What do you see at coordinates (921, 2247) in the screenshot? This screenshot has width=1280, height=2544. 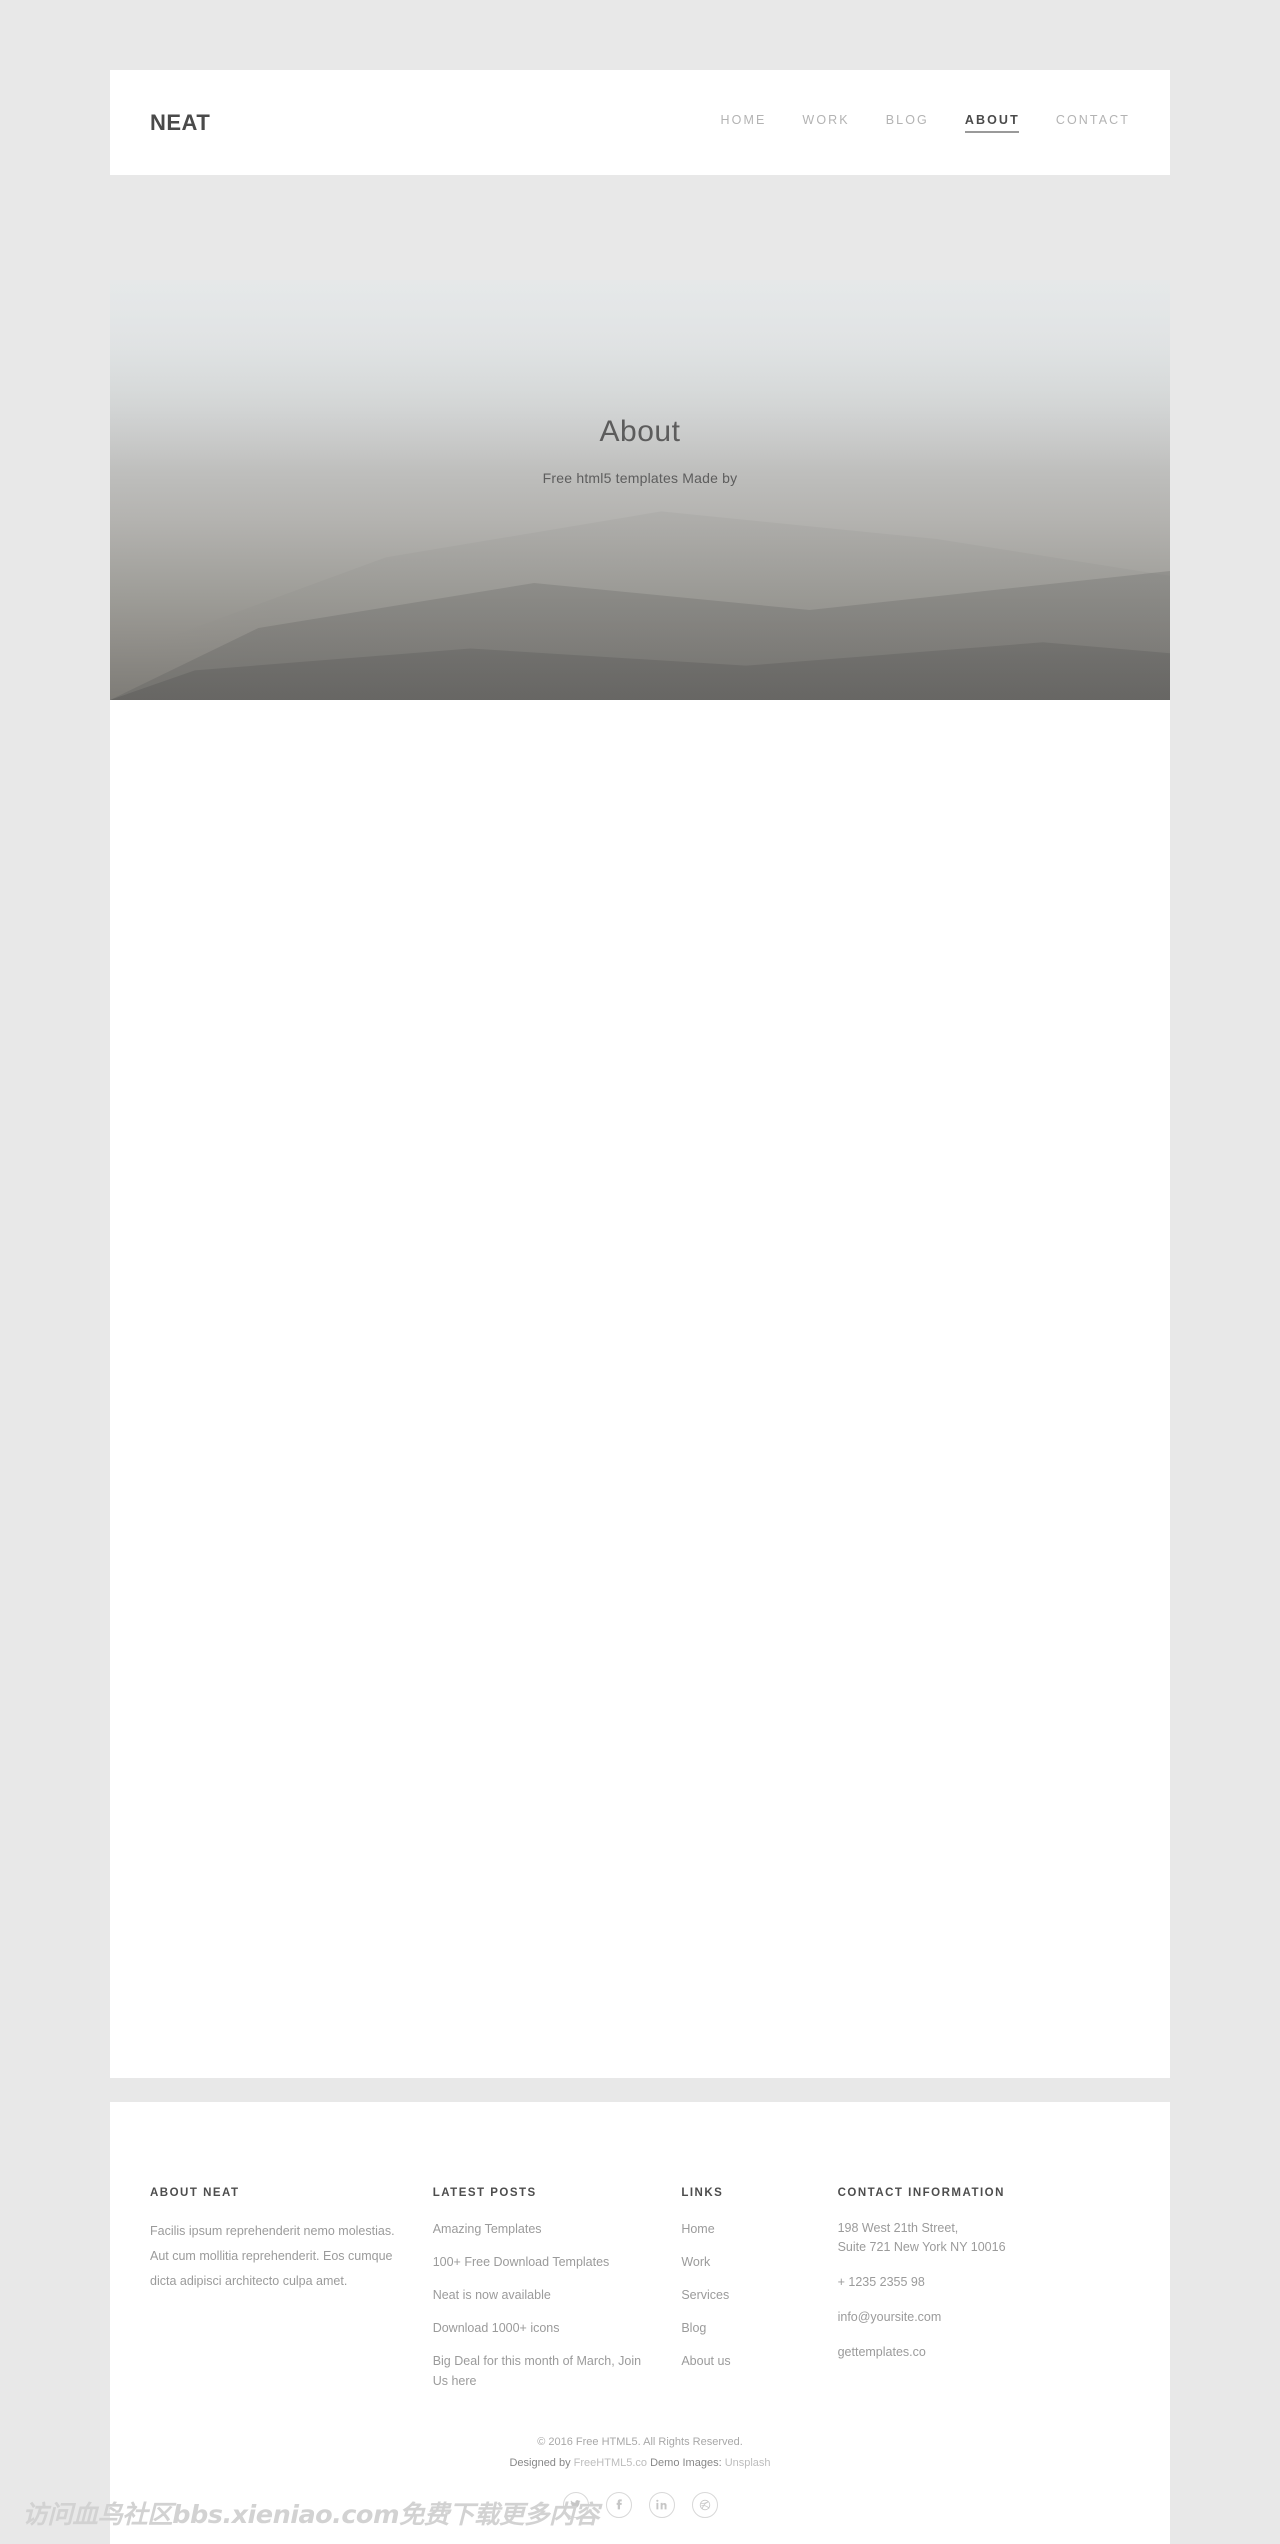 I see `contact-address-line2: Suite 721 New York NY 10016` at bounding box center [921, 2247].